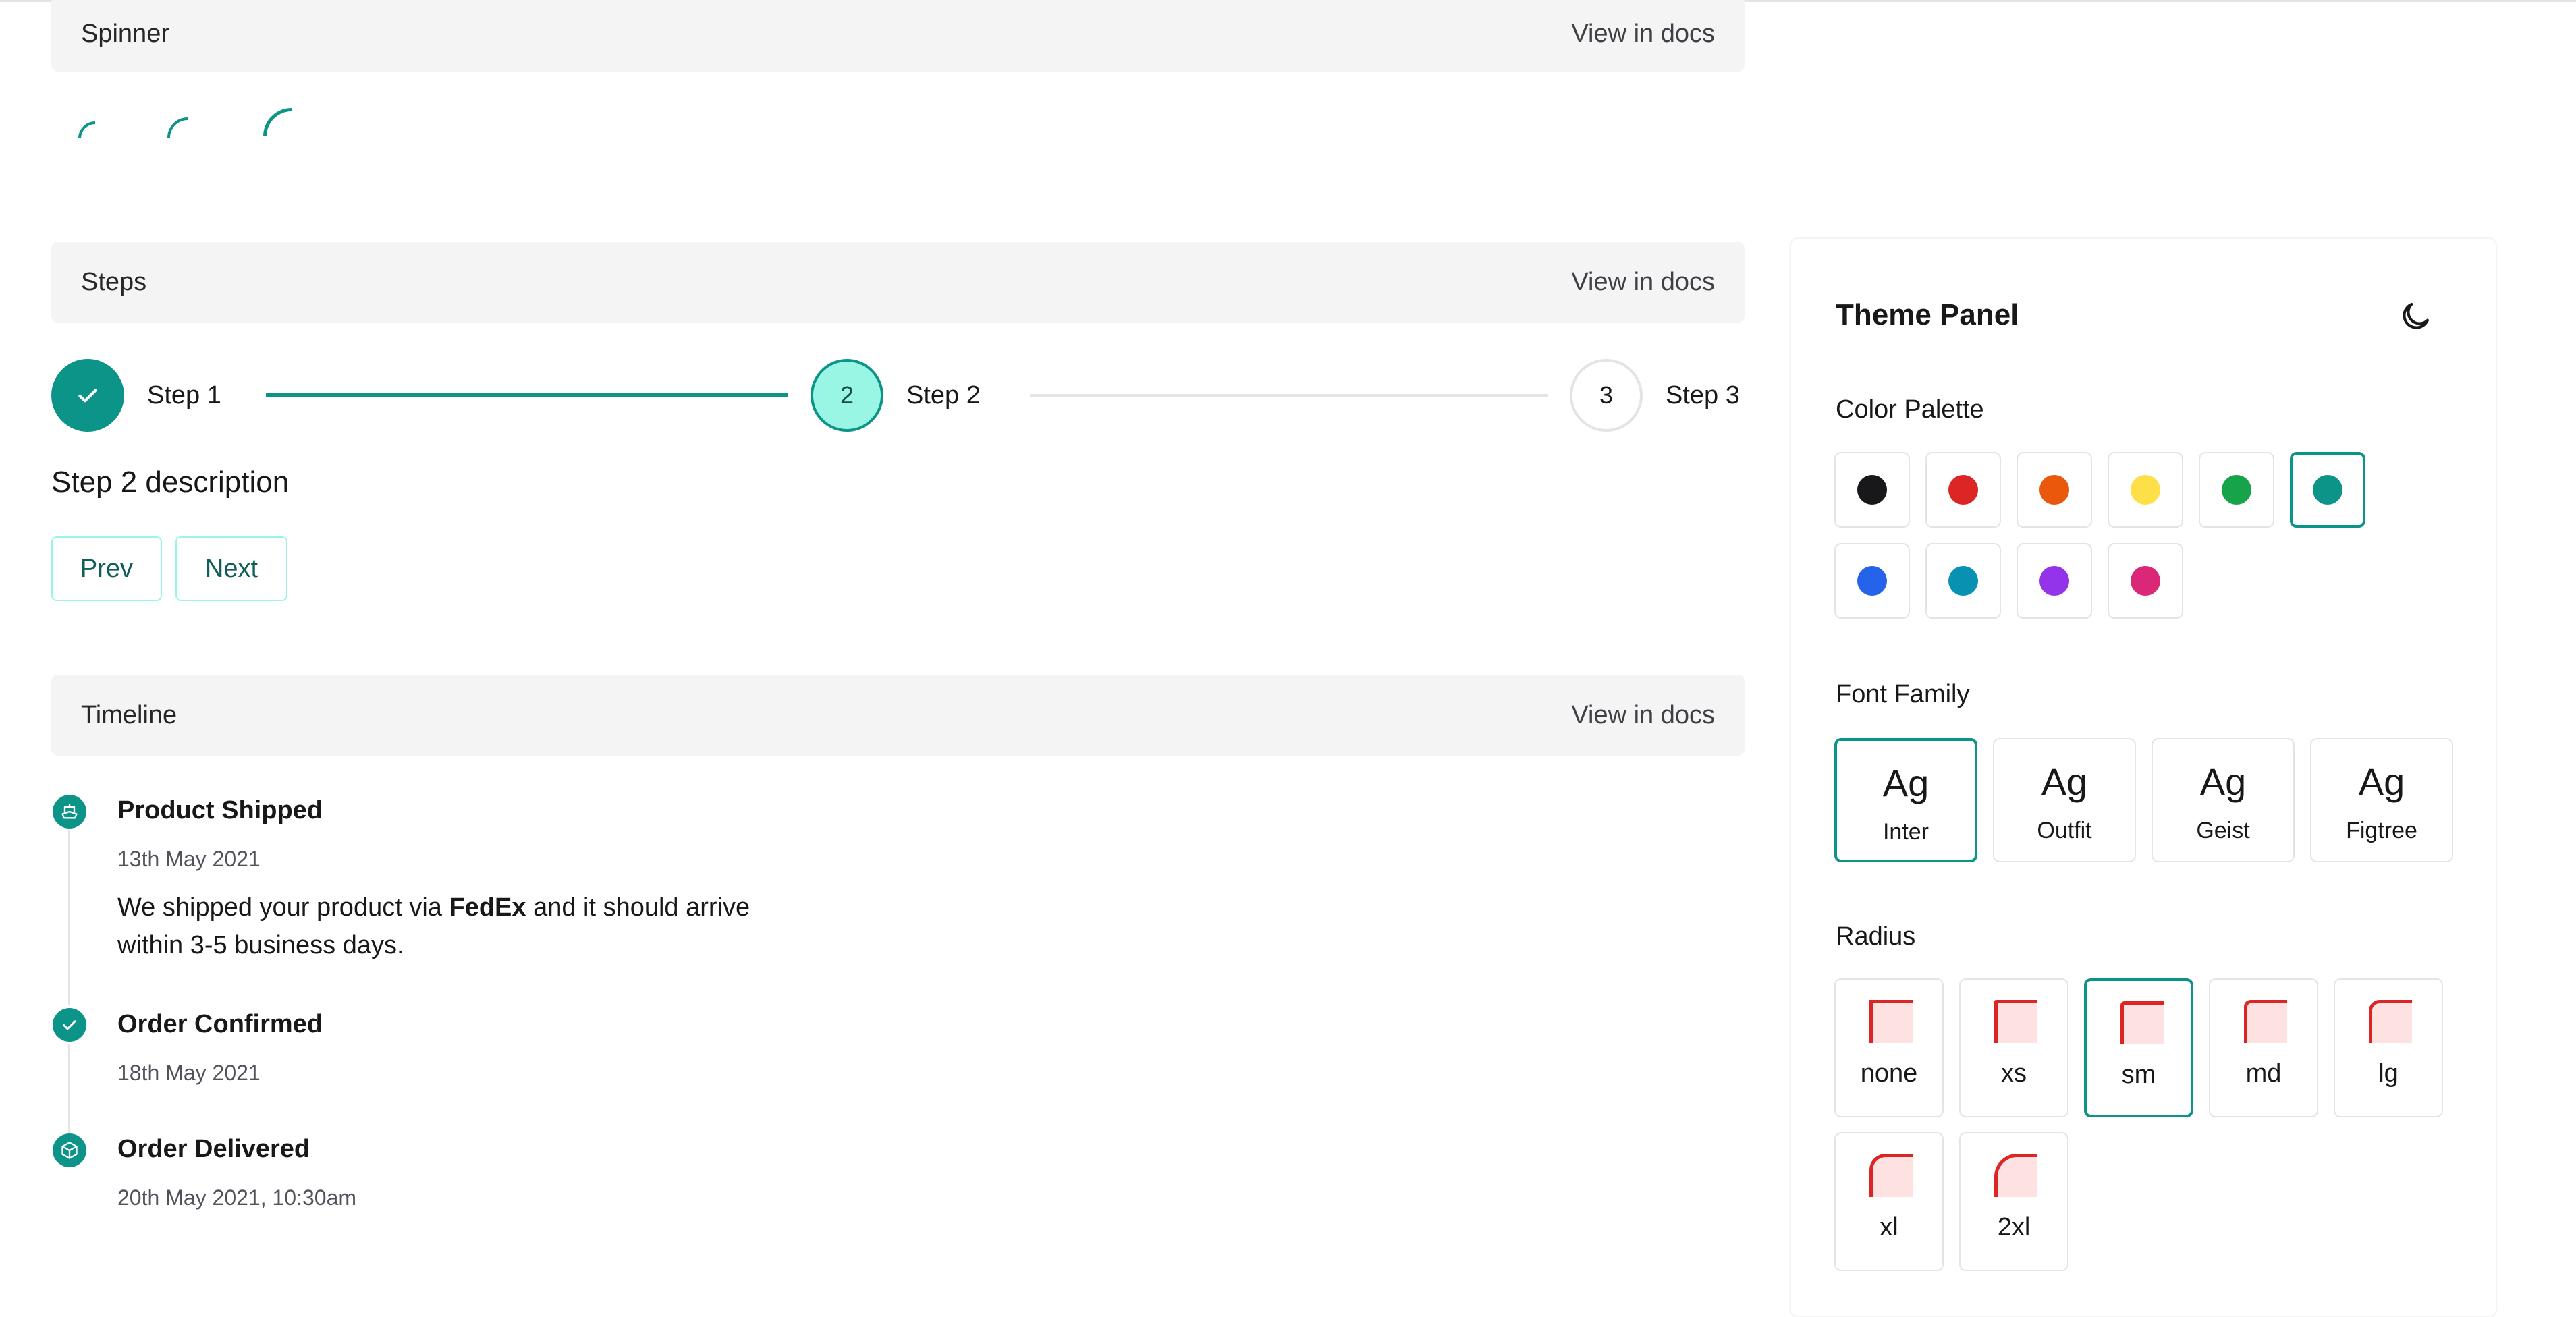 The image size is (2576, 1317). Describe the element at coordinates (189, 859) in the screenshot. I see `timeline-item-date: 13th May 2021` at that location.